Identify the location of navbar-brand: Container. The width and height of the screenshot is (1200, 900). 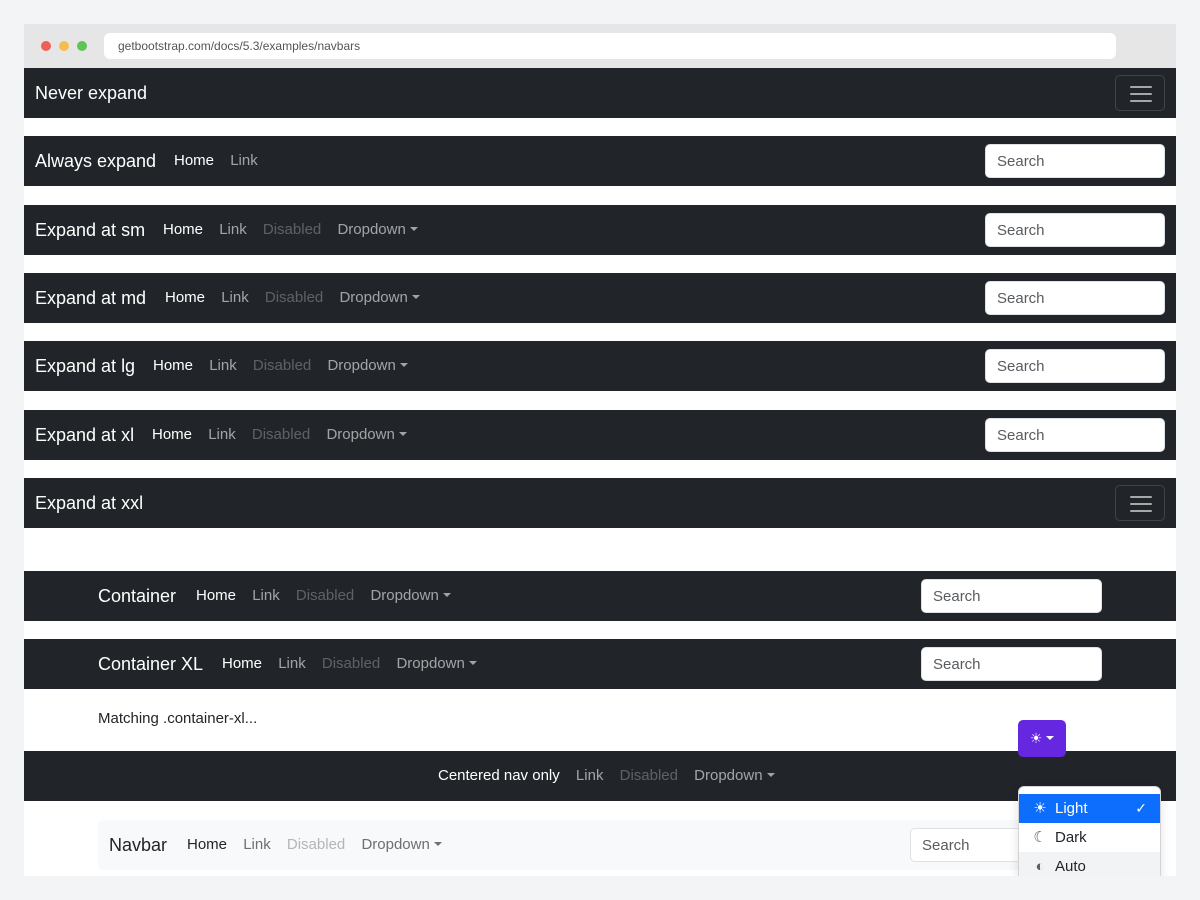
(137, 596).